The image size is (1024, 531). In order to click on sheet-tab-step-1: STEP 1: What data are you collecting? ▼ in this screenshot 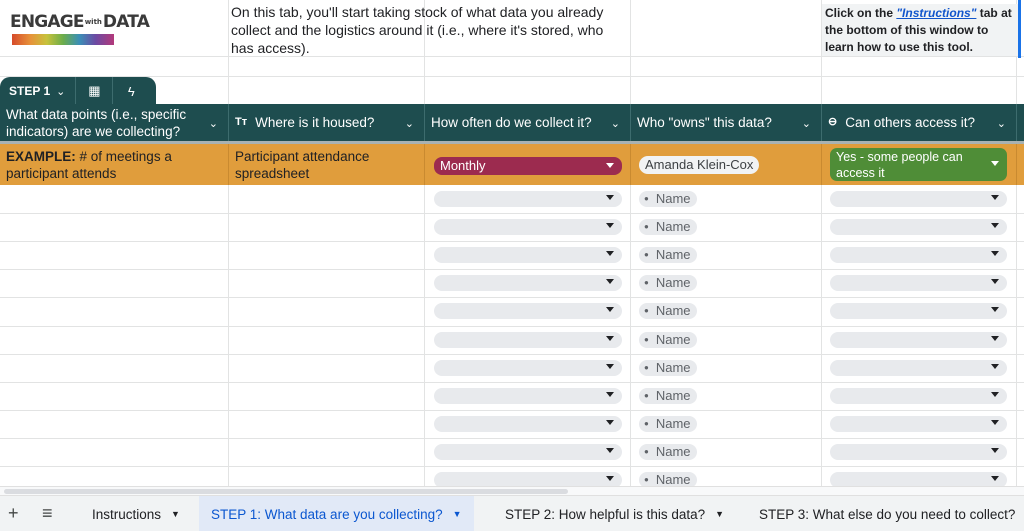, I will do `click(336, 513)`.